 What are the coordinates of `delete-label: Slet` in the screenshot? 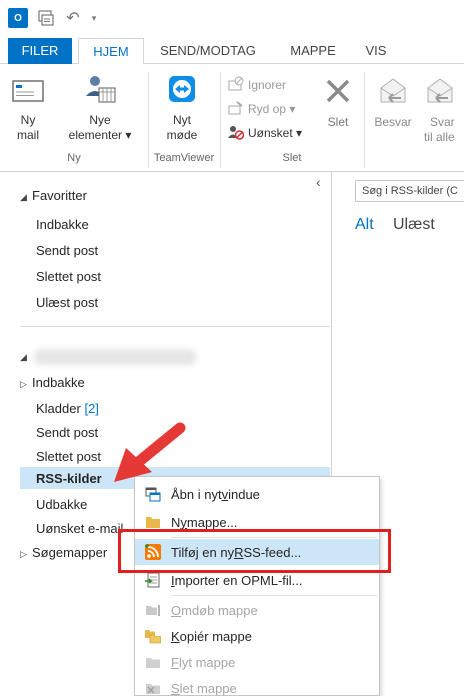 It's located at (338, 122).